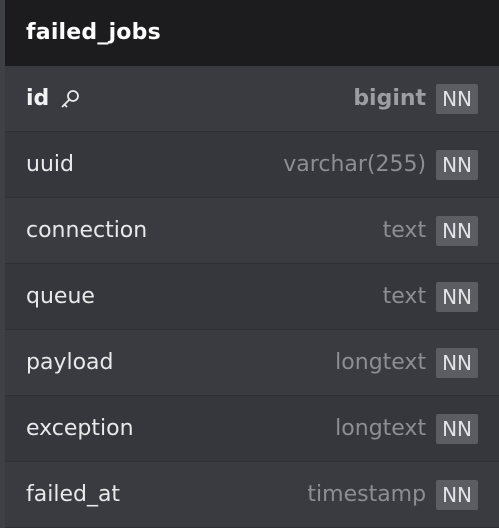  What do you see at coordinates (70, 99) in the screenshot?
I see `key-icon` at bounding box center [70, 99].